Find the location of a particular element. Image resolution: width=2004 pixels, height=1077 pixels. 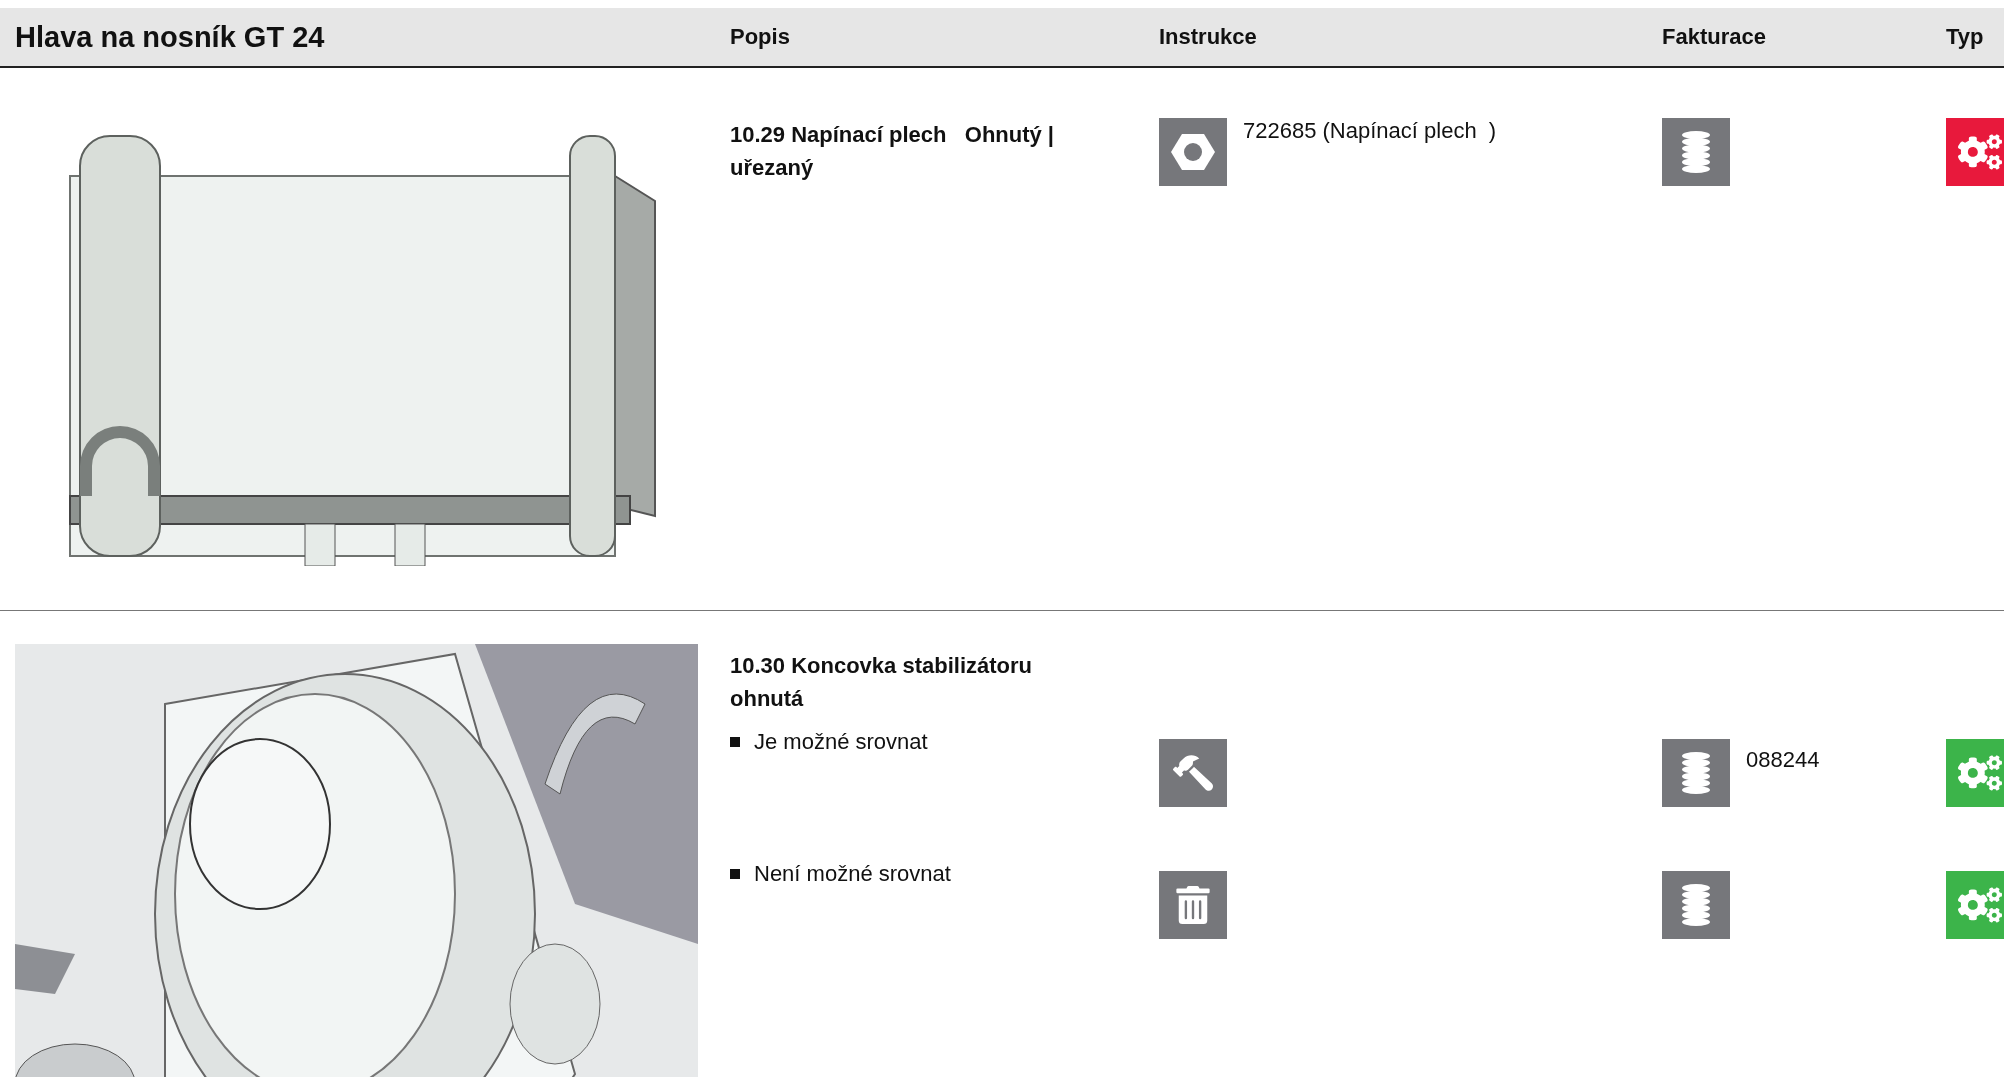

item-title: 10.30 Koncovka stabilizátoru ohnutá is located at coordinates (881, 682).